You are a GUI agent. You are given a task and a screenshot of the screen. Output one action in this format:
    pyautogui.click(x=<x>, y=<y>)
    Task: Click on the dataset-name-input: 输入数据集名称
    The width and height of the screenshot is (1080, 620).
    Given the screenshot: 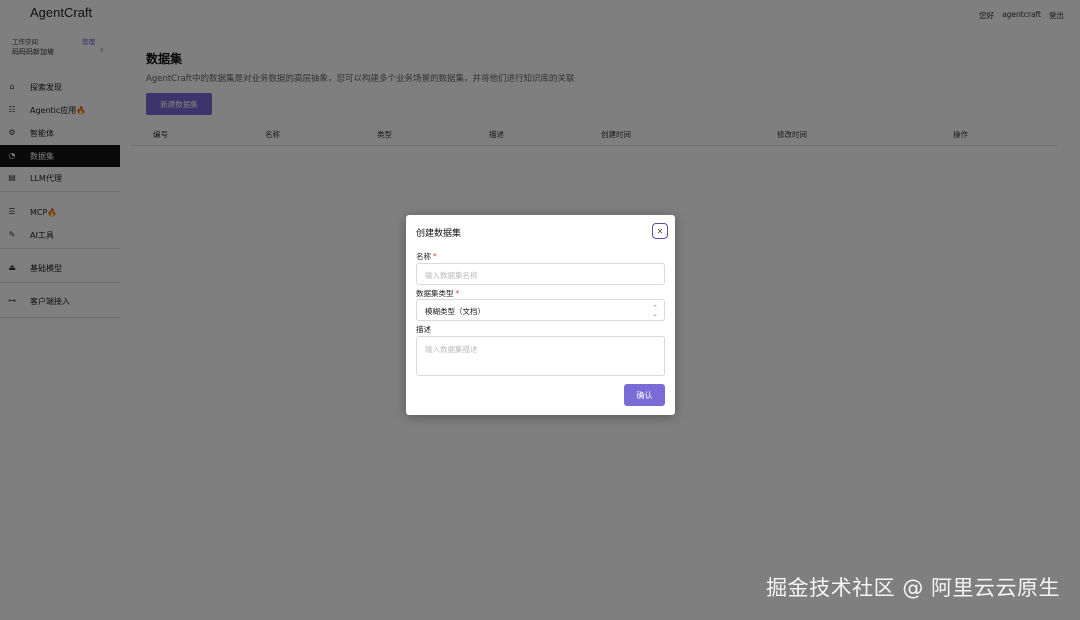 What is the action you would take?
    pyautogui.click(x=540, y=274)
    